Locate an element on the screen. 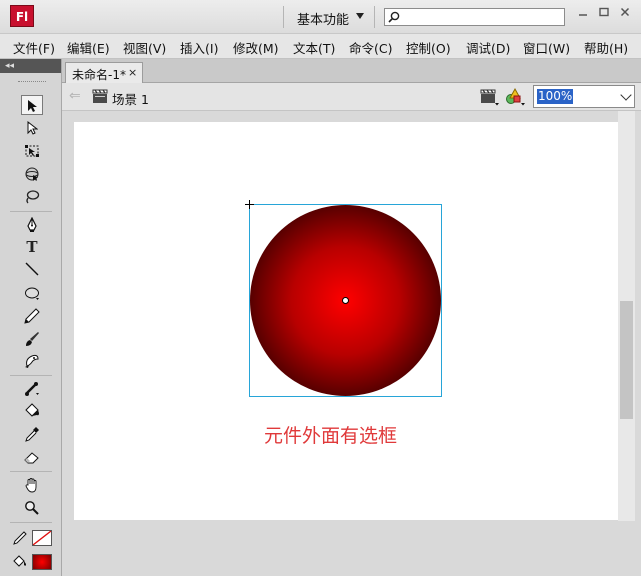 The image size is (641, 576). zoom-icon is located at coordinates (32, 508).